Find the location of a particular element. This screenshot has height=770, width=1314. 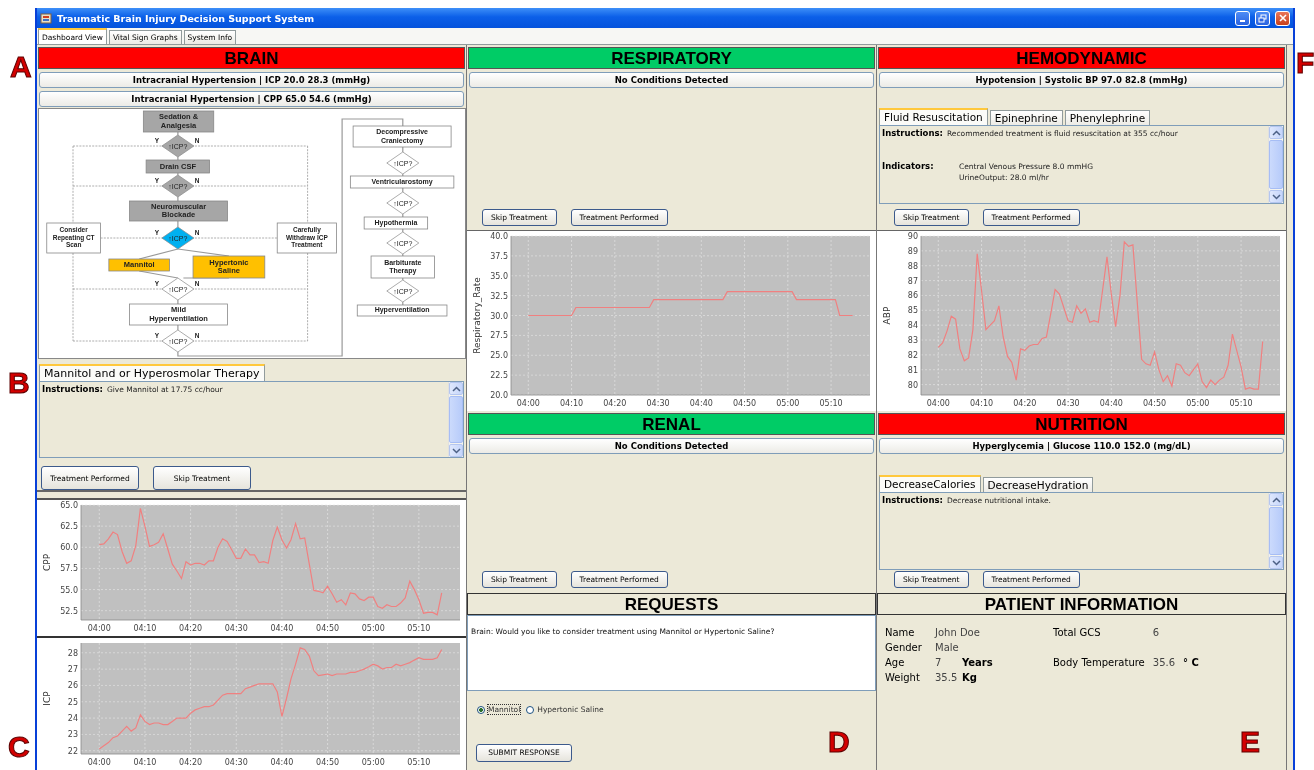

tick-label: 22 is located at coordinates (72, 751).